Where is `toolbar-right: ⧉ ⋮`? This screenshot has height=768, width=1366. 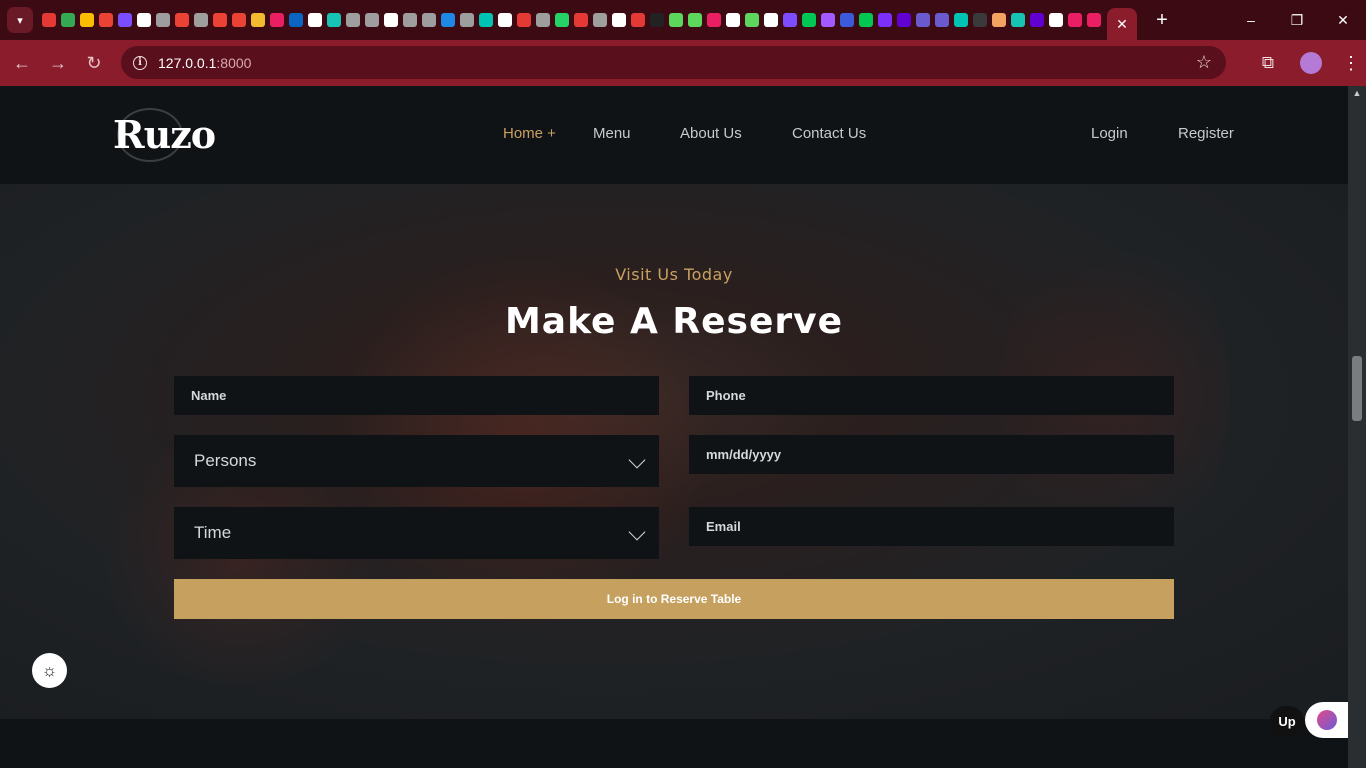
toolbar-right: ⧉ ⋮ is located at coordinates (1308, 63).